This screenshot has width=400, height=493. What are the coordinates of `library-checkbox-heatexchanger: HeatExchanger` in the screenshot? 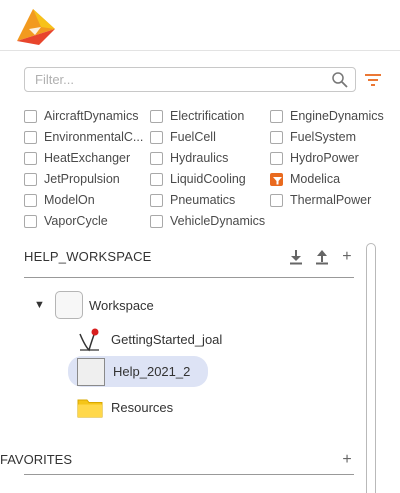 It's located at (77, 158).